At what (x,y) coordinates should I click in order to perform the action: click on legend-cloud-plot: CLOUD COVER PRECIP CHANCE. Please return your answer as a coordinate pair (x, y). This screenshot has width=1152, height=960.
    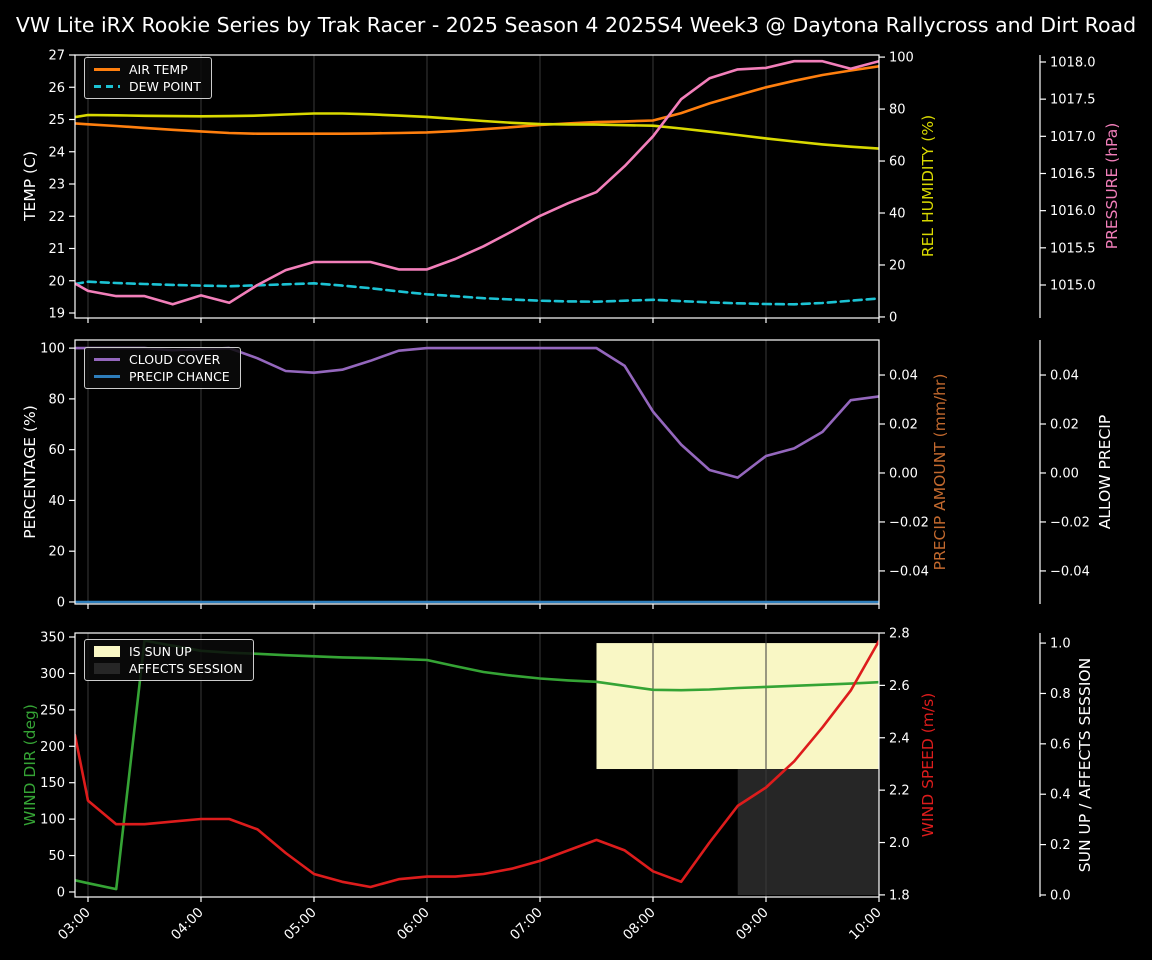
    Looking at the image, I should click on (162, 368).